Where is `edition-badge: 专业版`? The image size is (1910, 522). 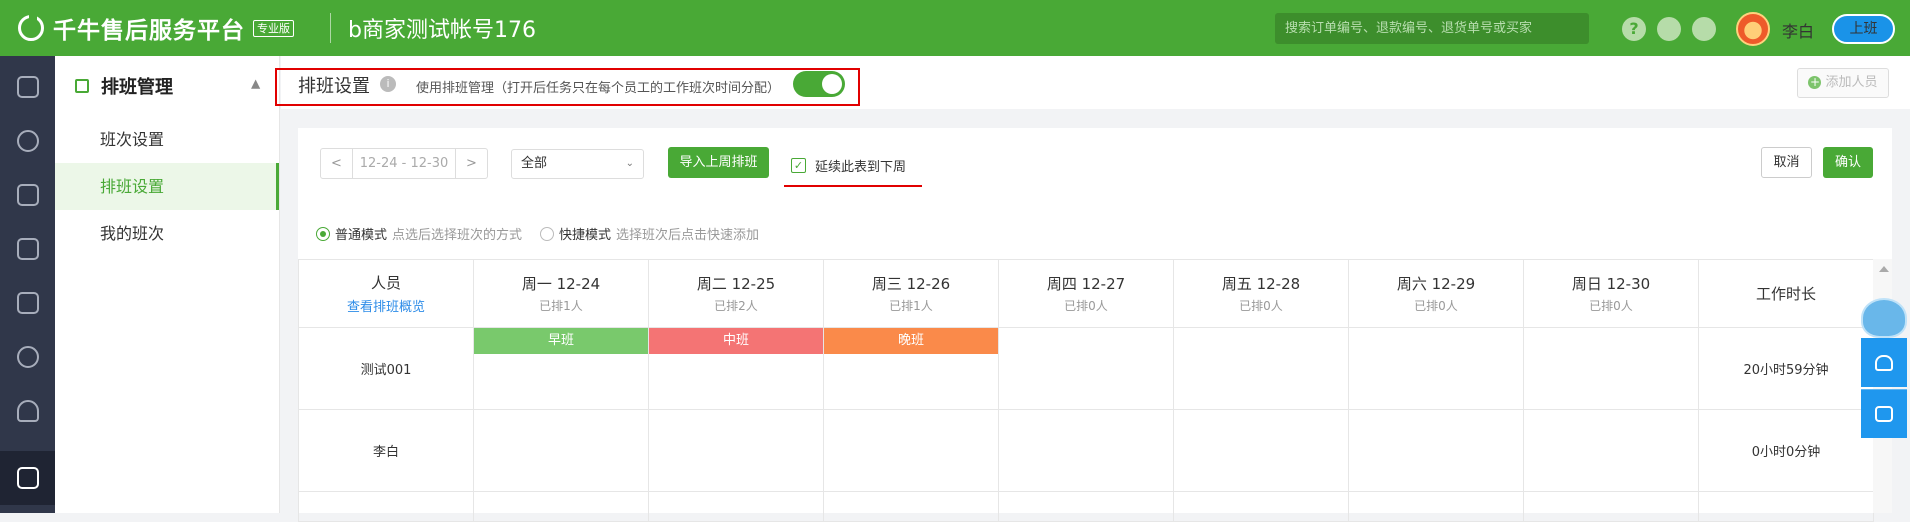 edition-badge: 专业版 is located at coordinates (273, 28).